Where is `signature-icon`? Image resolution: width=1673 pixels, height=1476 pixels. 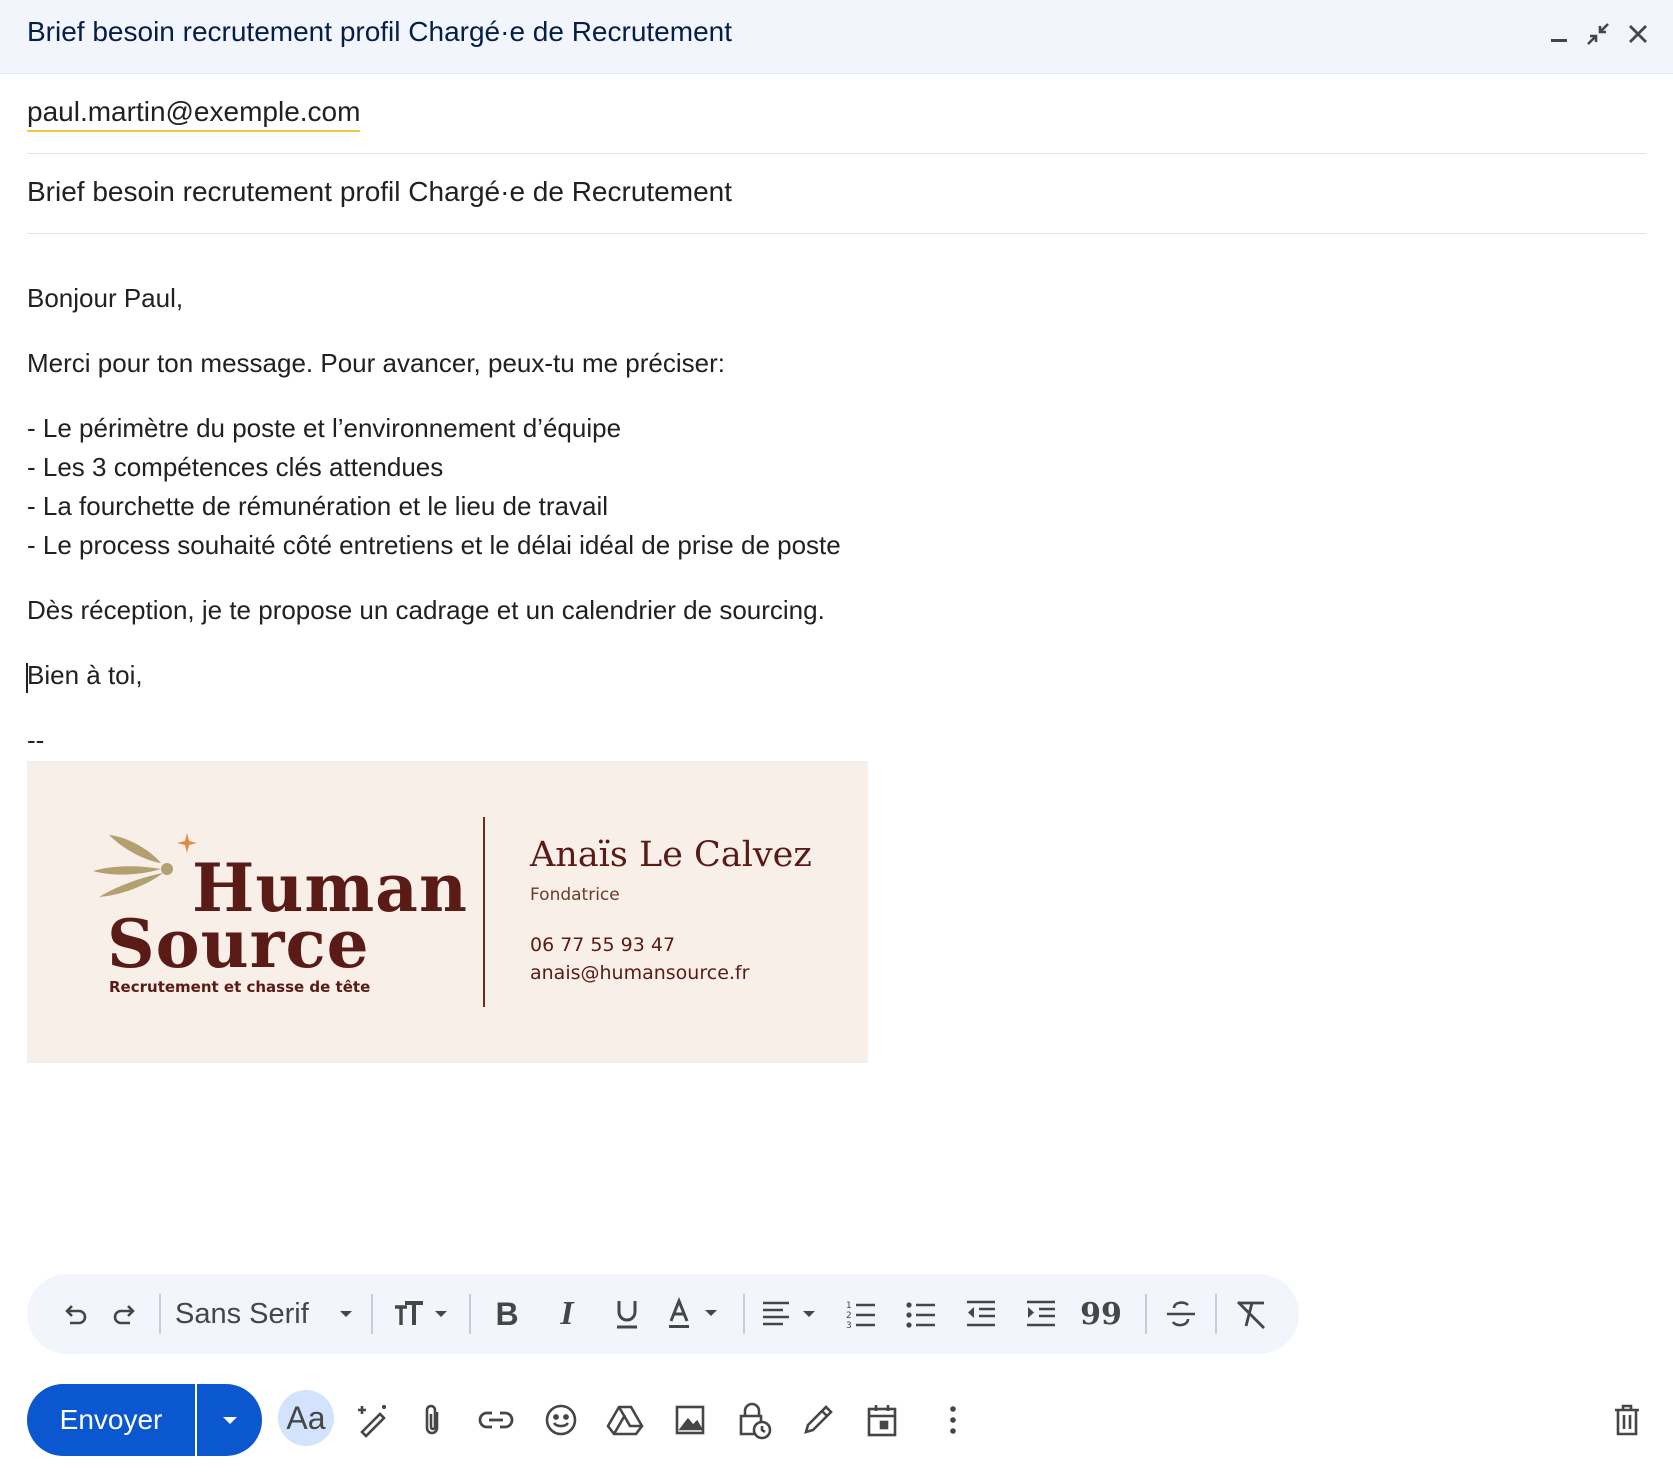
signature-icon is located at coordinates (818, 1420).